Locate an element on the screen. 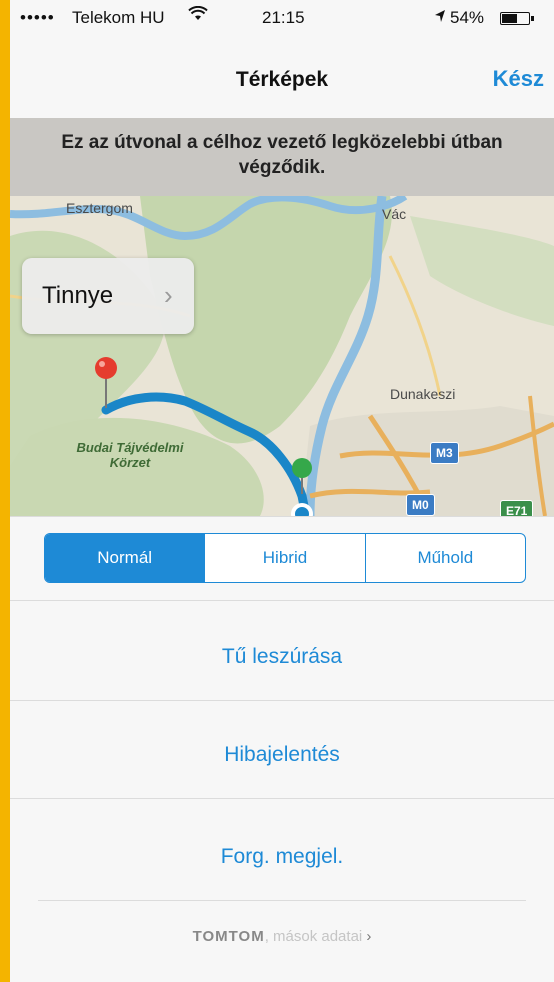 The image size is (554, 982). battery-fill is located at coordinates (510, 18).